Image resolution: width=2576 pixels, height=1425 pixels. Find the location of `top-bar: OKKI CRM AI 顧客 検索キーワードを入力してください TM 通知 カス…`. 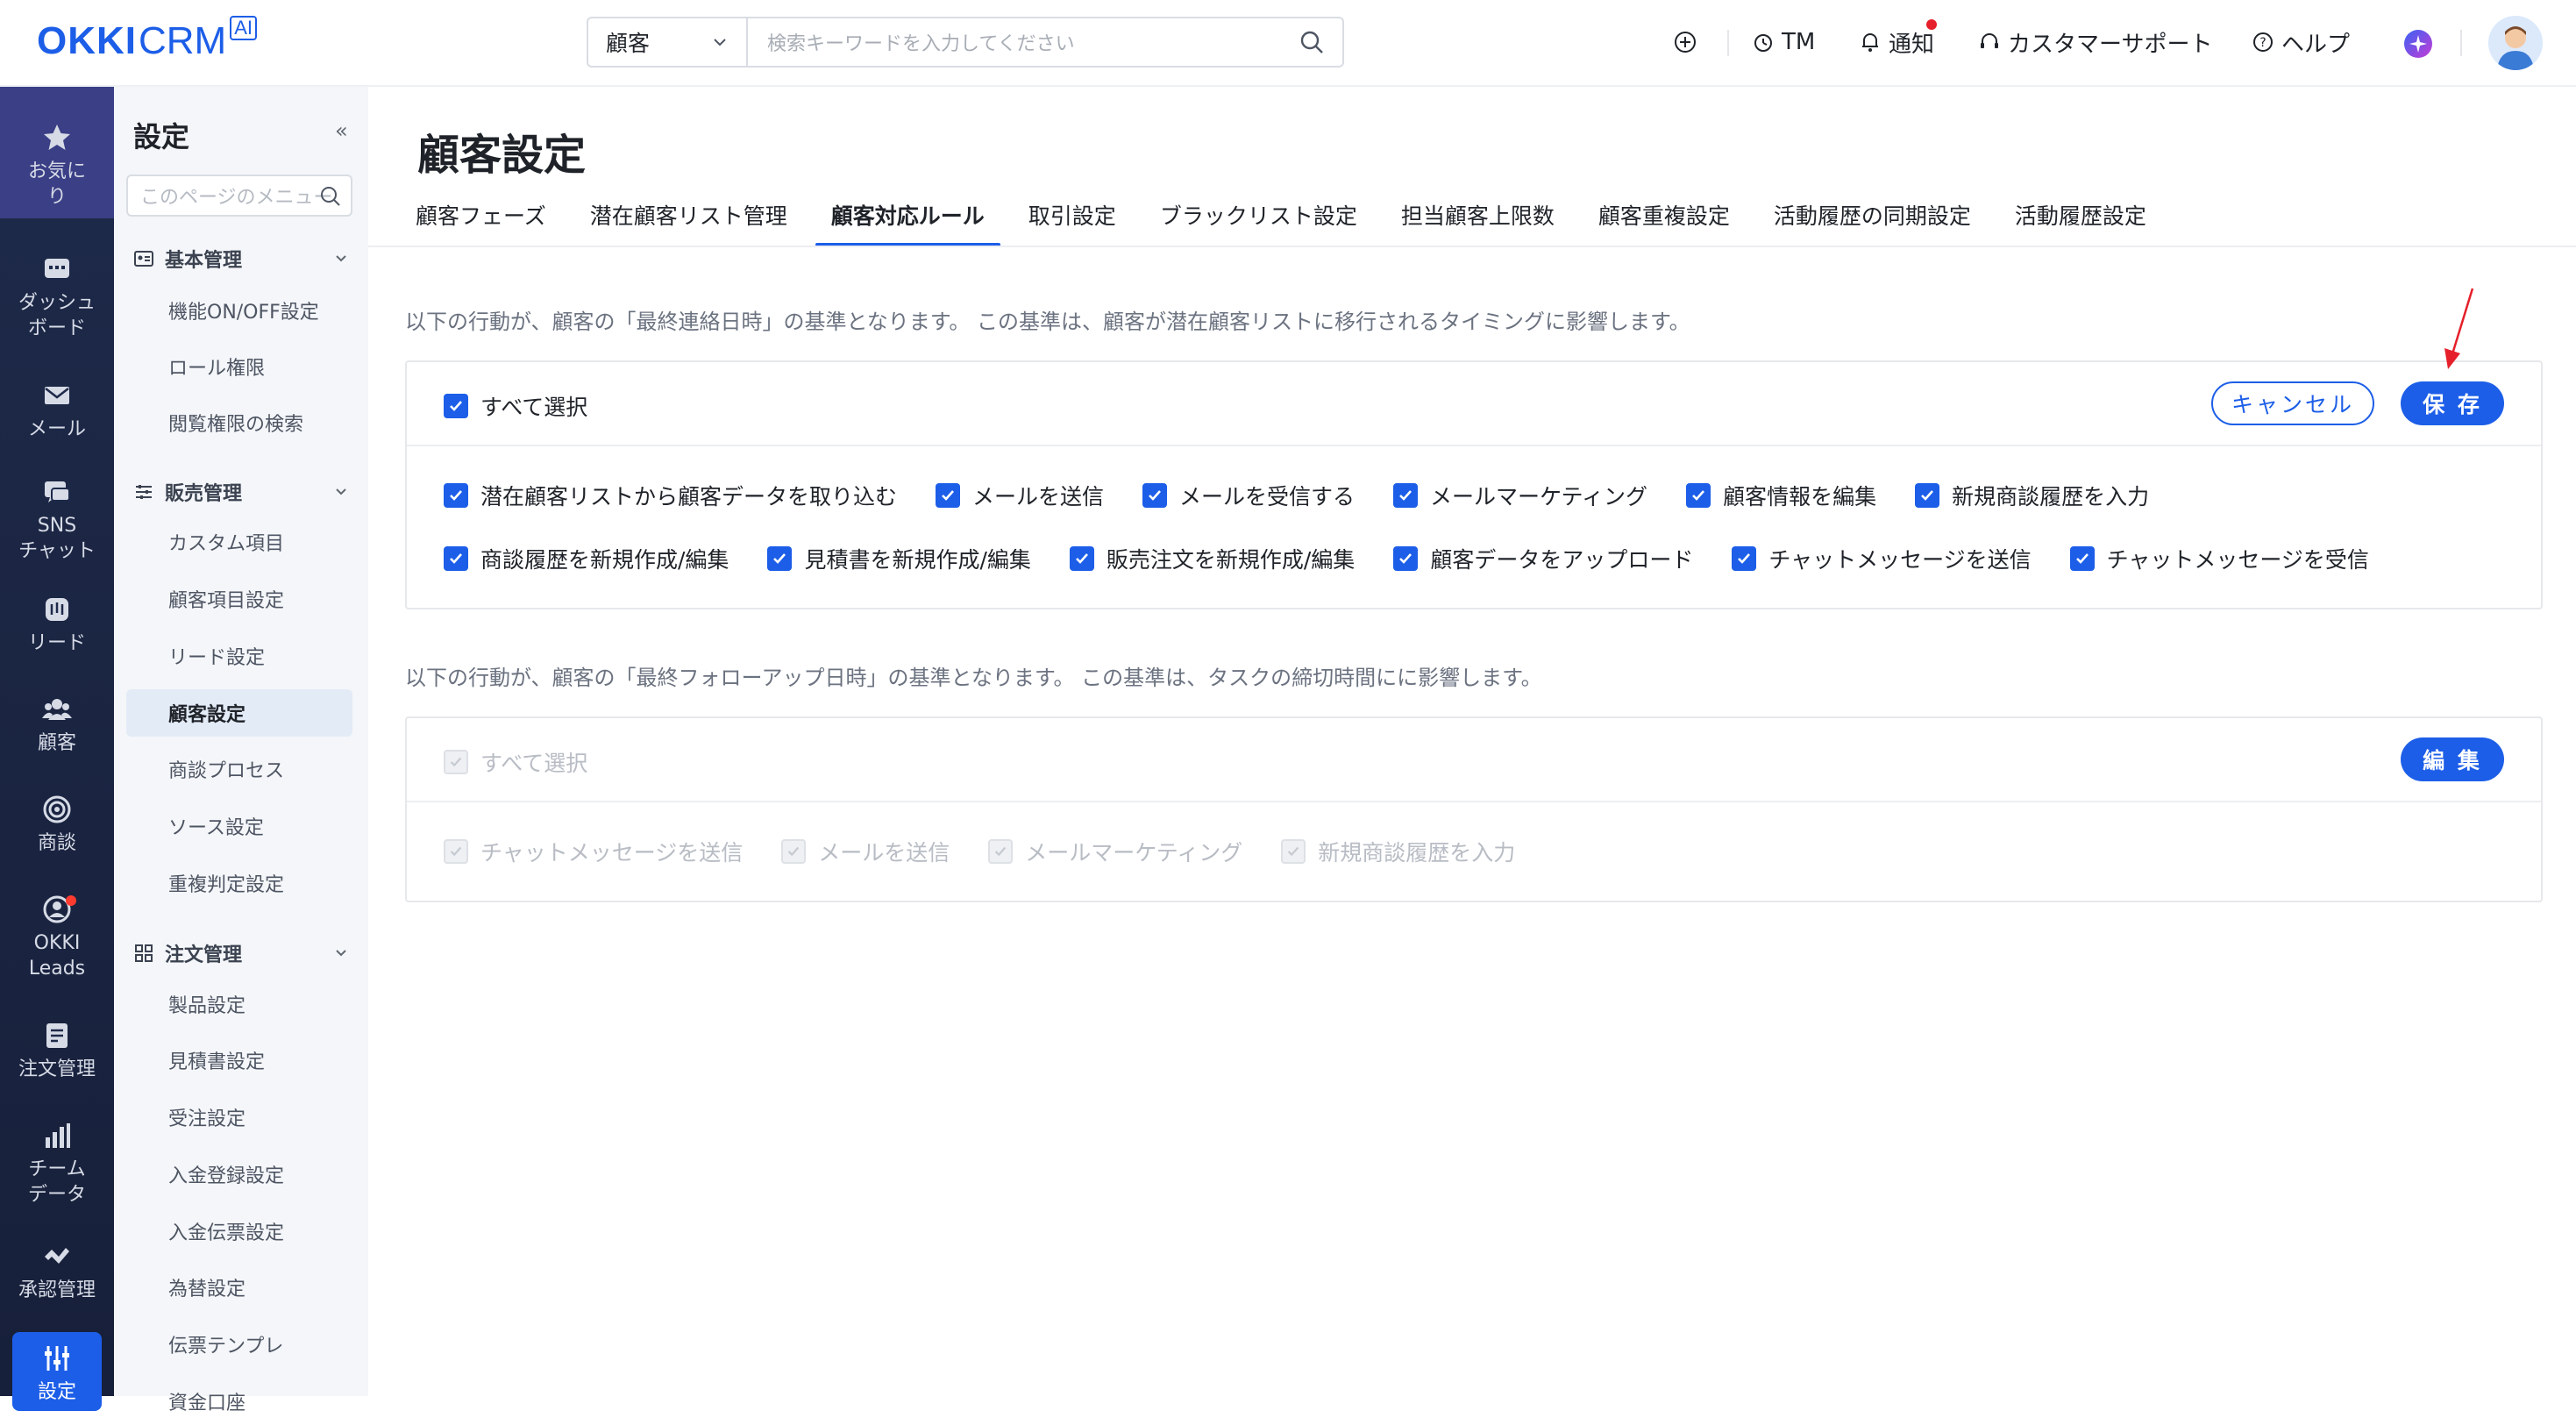

top-bar: OKKI CRM AI 顧客 検索キーワードを入力してください TM 通知 カス… is located at coordinates (1288, 43).